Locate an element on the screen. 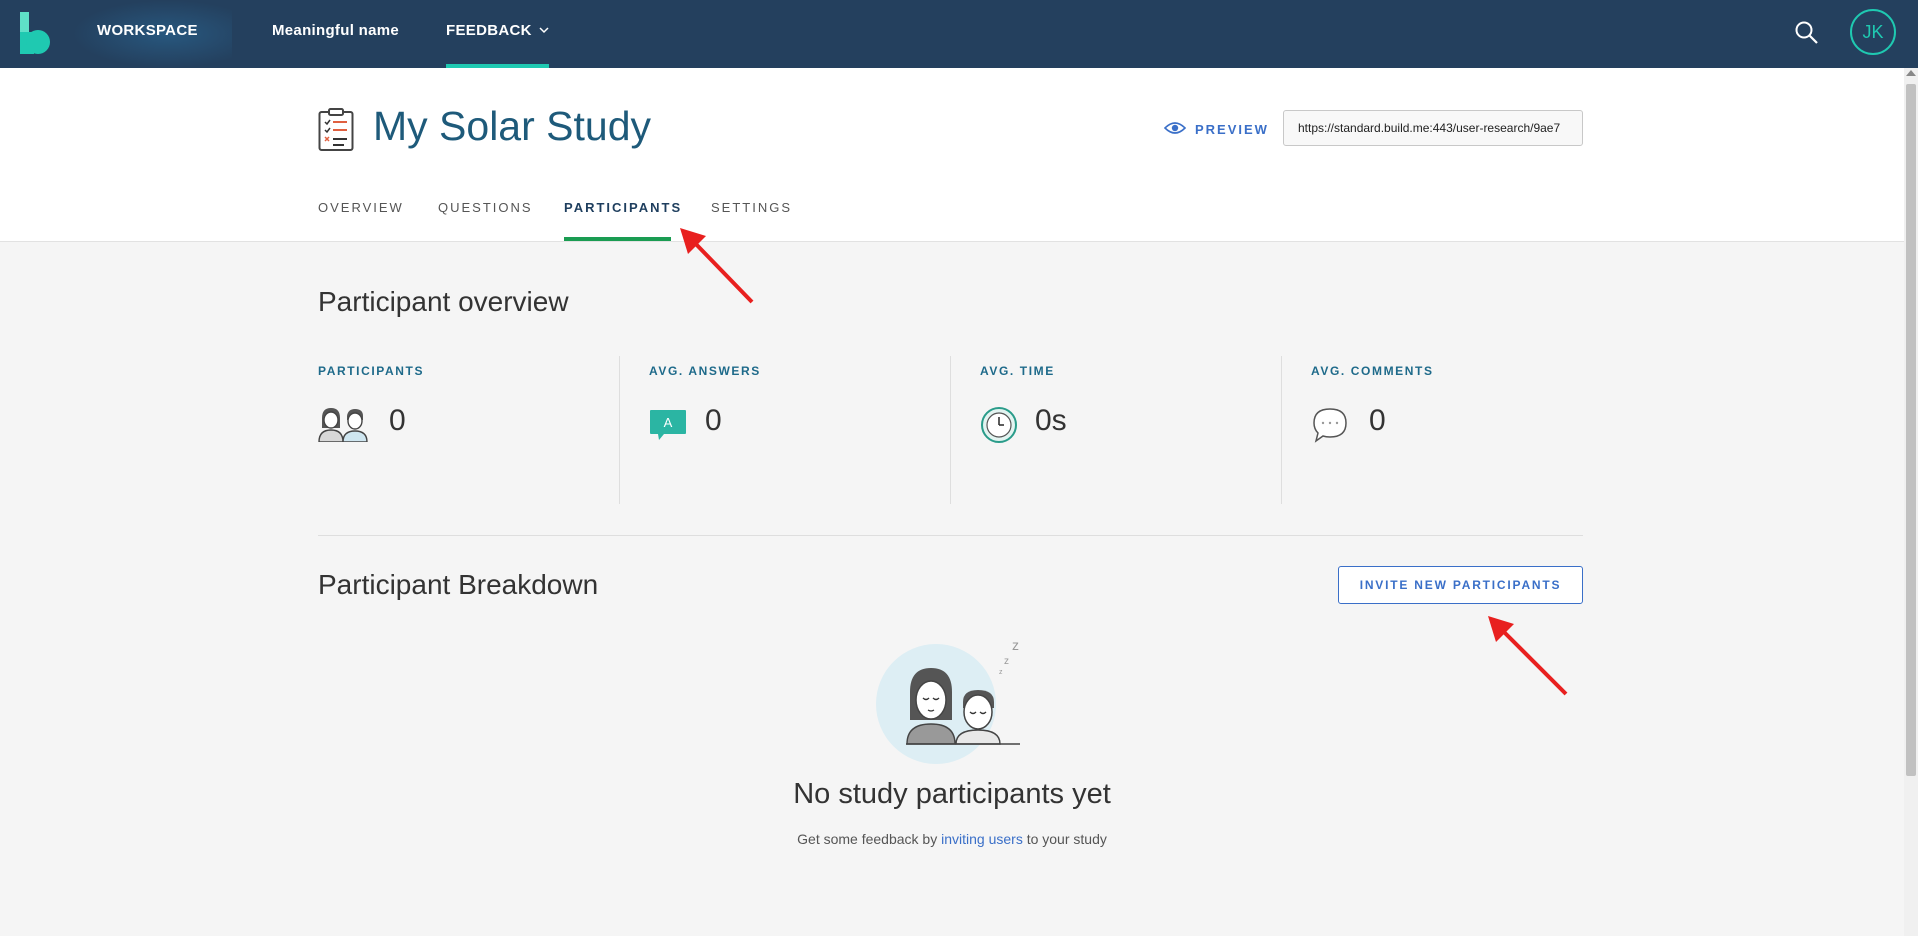 The image size is (1918, 936). empty-state-text-after: to your study is located at coordinates (1064, 839).